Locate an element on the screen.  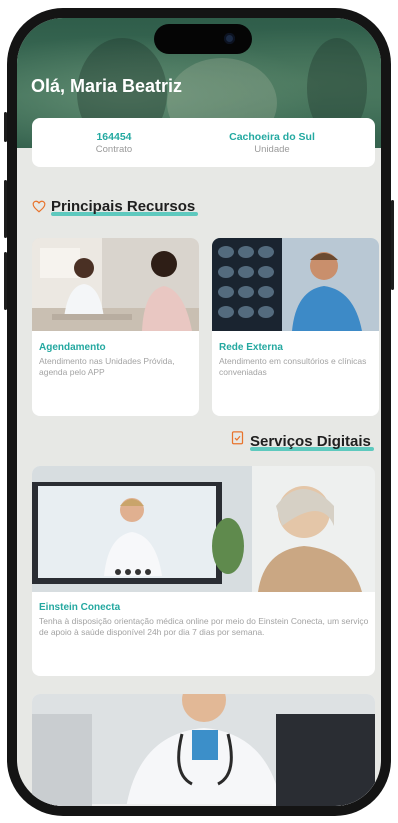
consultation-photo is located at coordinates (115, 284).